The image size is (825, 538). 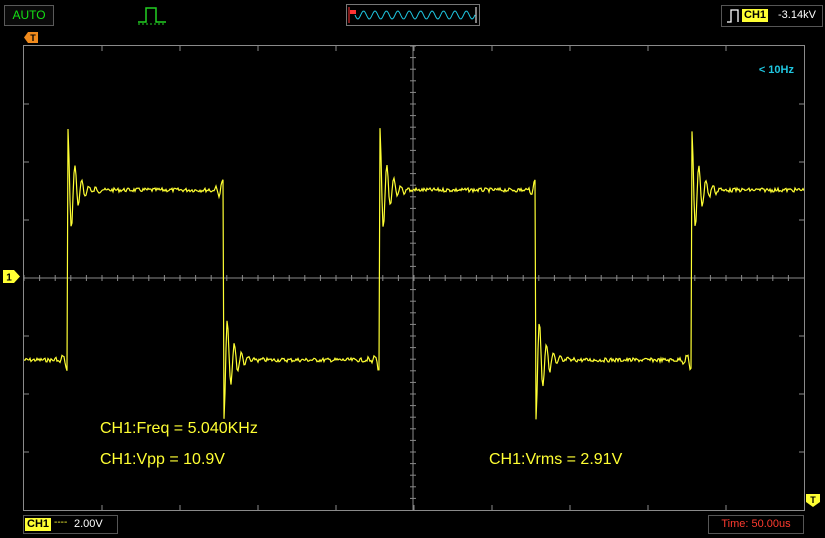 What do you see at coordinates (772, 16) in the screenshot?
I see `trigger-status: CH1 -3.14kV` at bounding box center [772, 16].